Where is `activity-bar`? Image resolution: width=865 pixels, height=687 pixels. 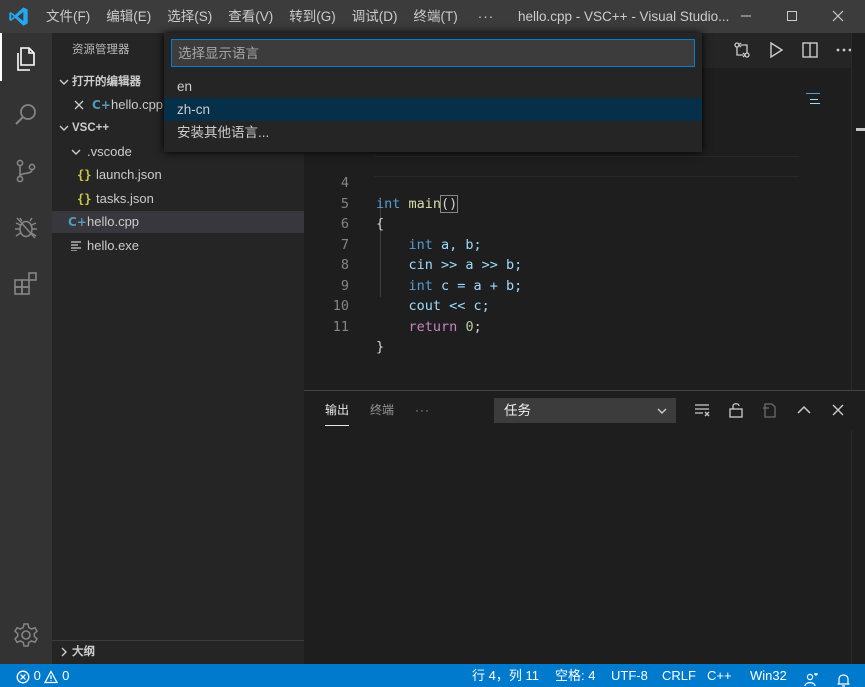 activity-bar is located at coordinates (26, 348).